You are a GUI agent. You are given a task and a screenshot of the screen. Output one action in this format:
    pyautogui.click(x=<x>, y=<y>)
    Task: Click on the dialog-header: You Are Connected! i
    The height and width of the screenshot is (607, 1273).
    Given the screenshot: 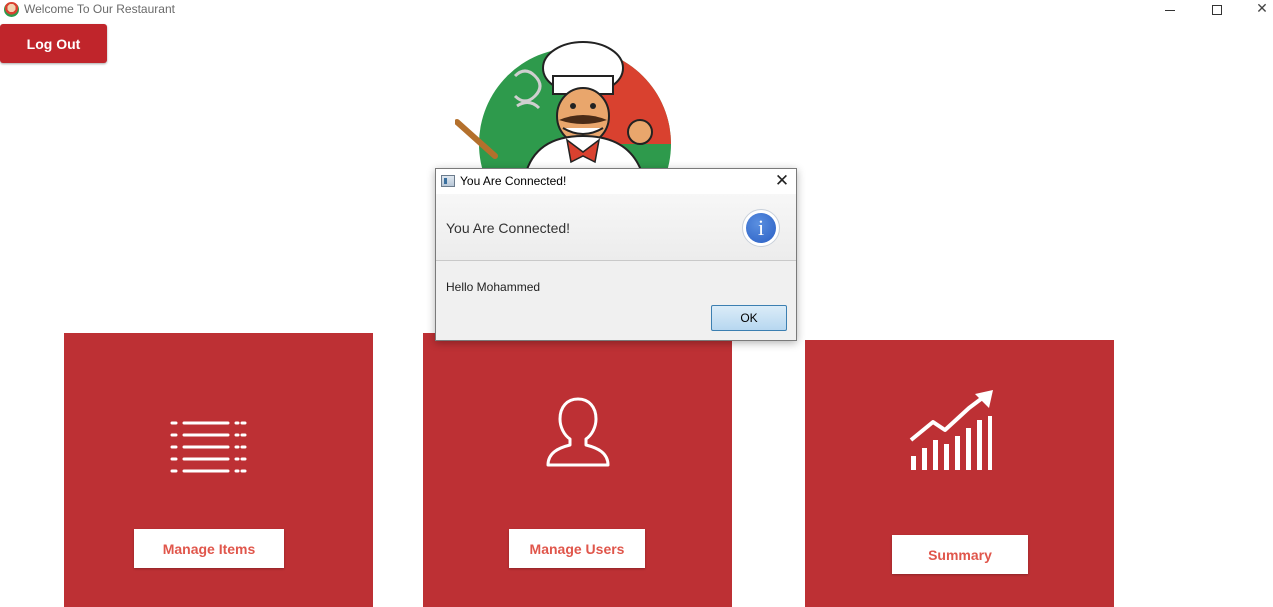 What is the action you would take?
    pyautogui.click(x=616, y=227)
    